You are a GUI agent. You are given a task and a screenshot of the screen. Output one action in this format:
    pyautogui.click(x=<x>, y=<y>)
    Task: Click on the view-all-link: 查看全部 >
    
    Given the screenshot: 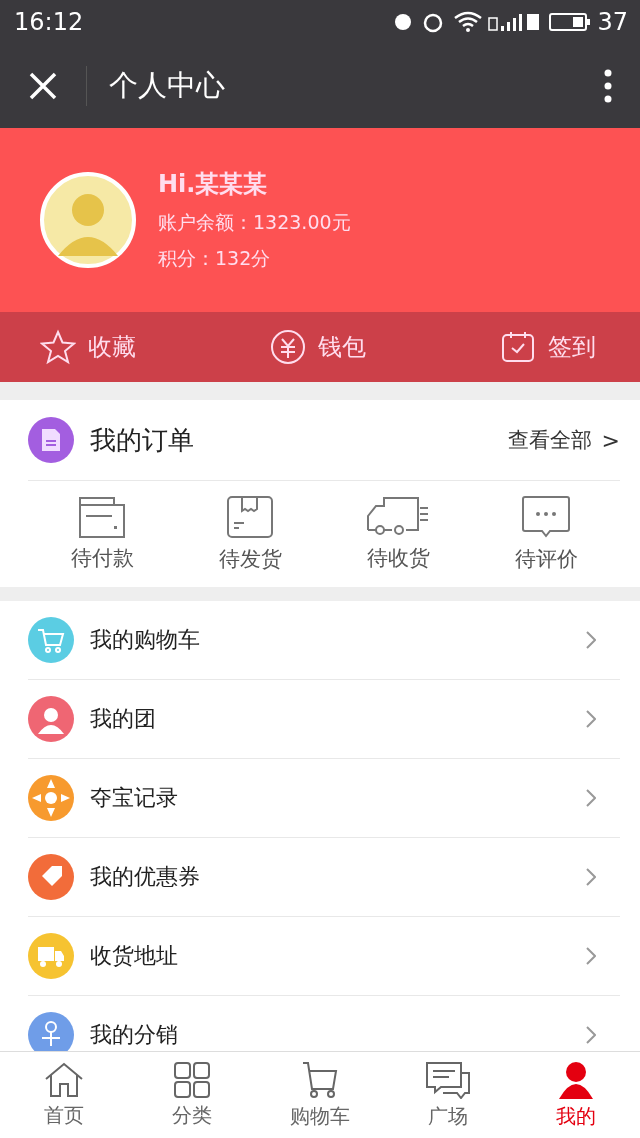 What is the action you would take?
    pyautogui.click(x=563, y=440)
    